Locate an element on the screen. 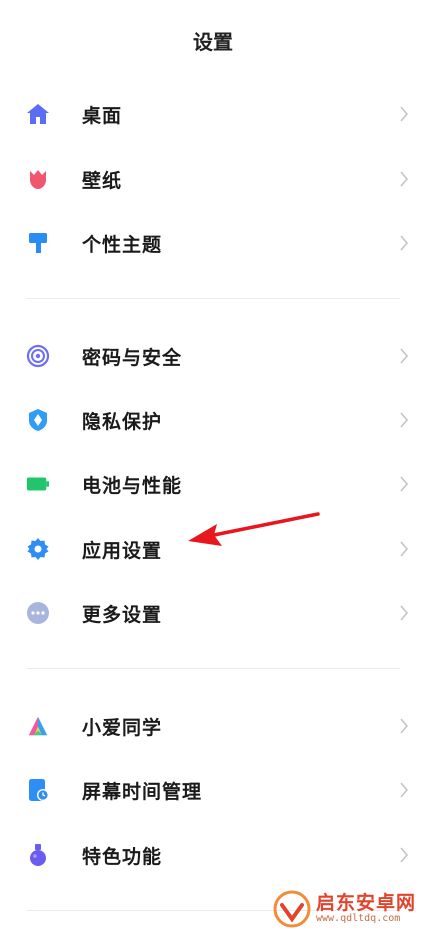  watermark: 启东安卓网 www.qdltdq.com is located at coordinates (347, 909).